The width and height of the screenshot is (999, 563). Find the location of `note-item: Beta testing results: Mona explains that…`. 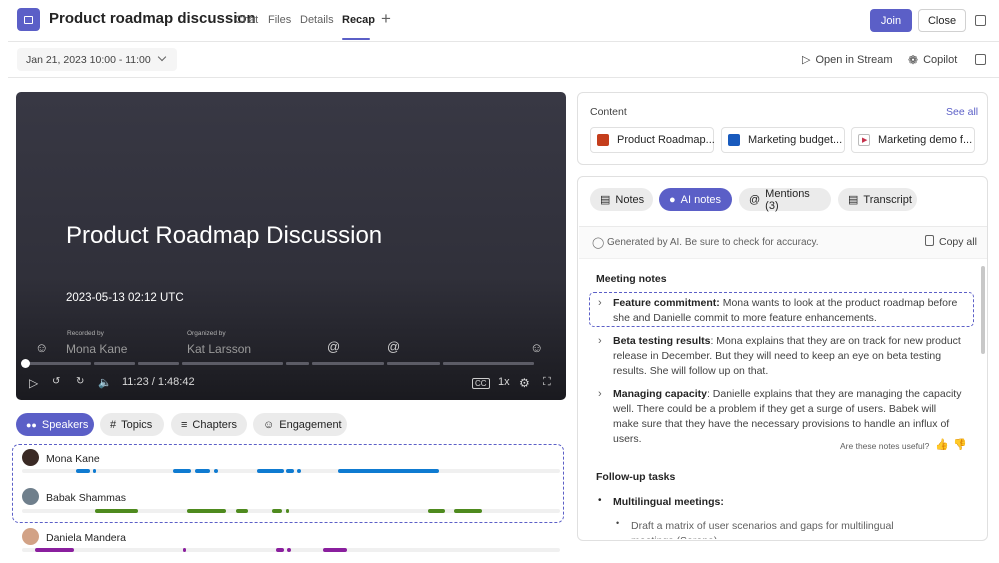

note-item: Beta testing results: Mona explains that… is located at coordinates (788, 356).